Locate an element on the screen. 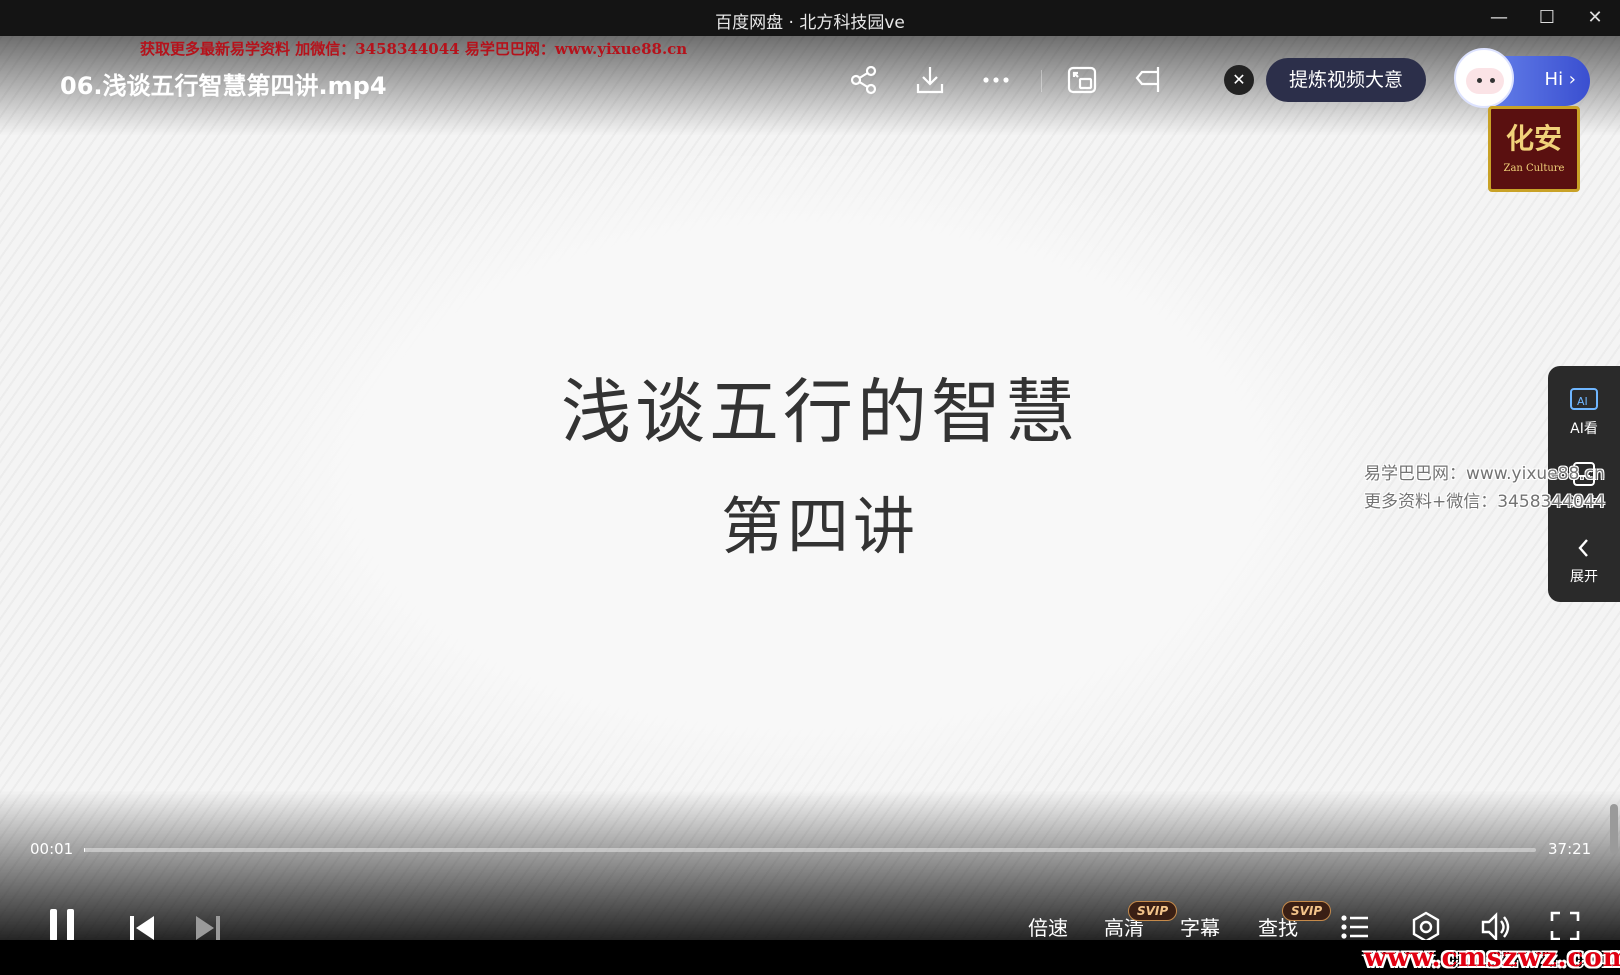  fullscreen-icon is located at coordinates (1565, 925).